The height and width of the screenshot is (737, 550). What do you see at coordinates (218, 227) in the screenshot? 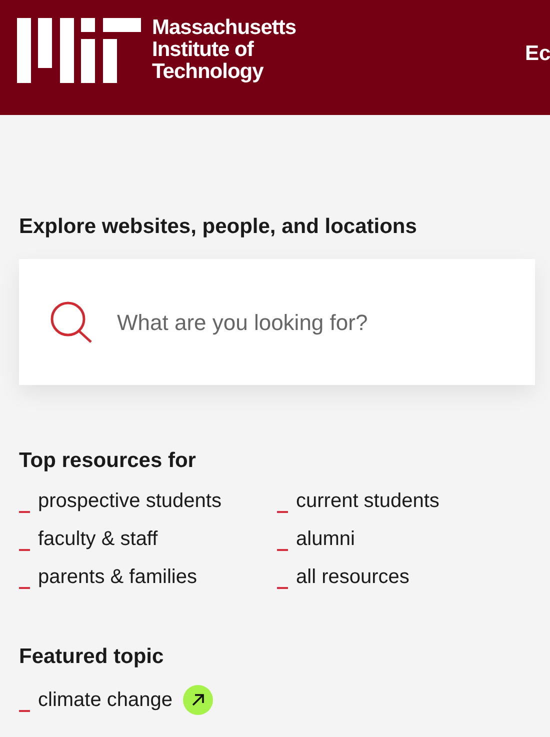
I see `search-heading: Explore websites, people, and locations` at bounding box center [218, 227].